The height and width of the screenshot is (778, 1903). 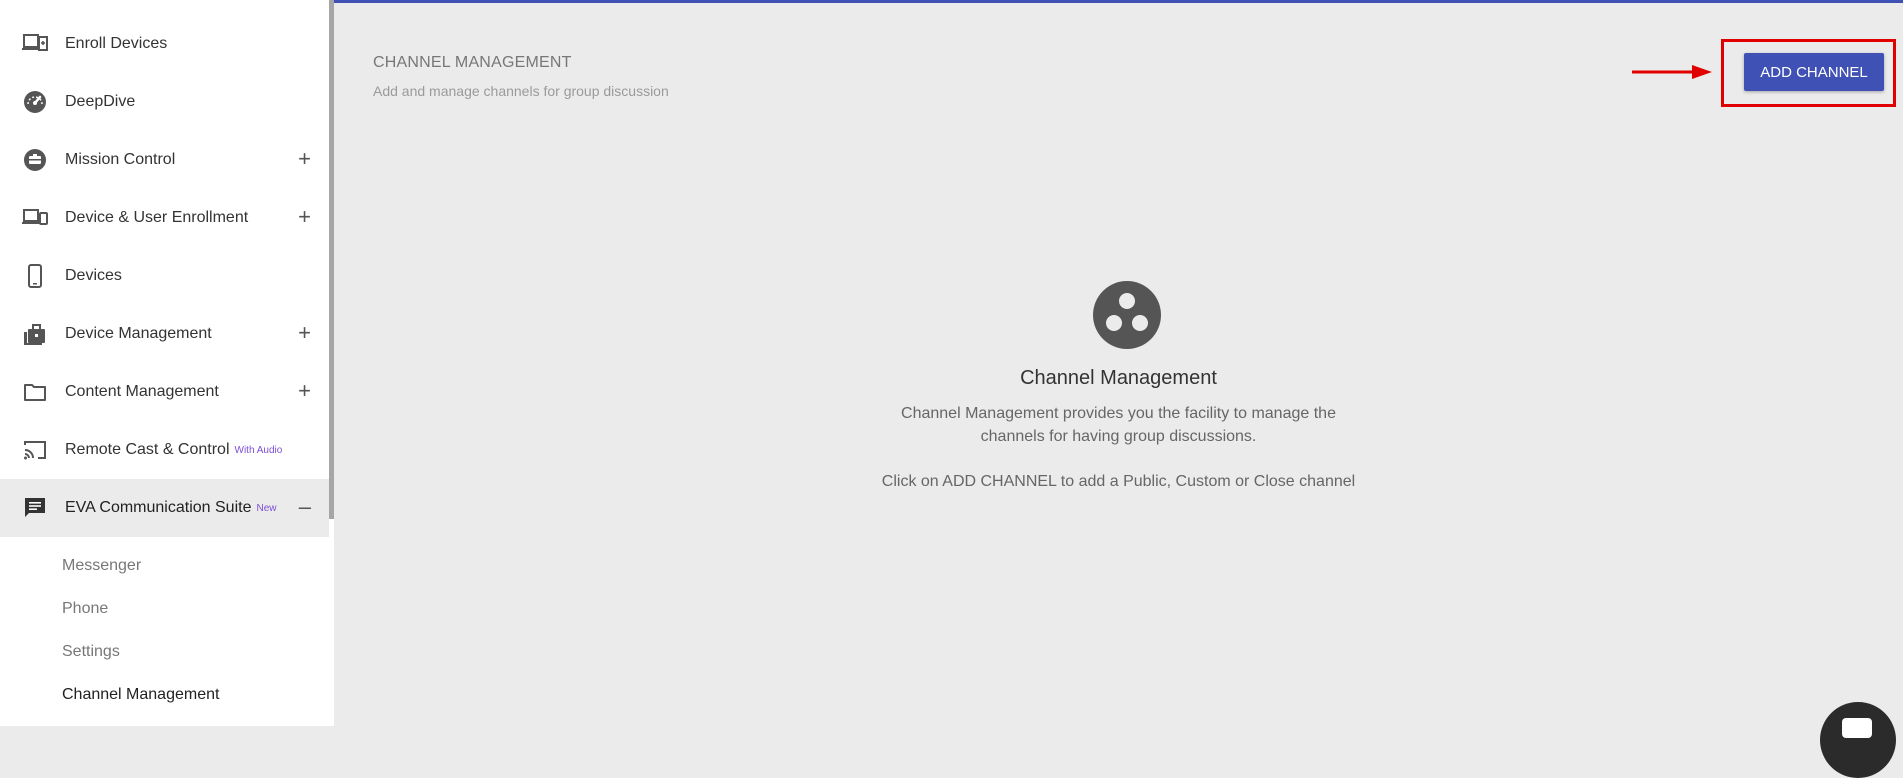 I want to click on smartphone-icon, so click(x=35, y=276).